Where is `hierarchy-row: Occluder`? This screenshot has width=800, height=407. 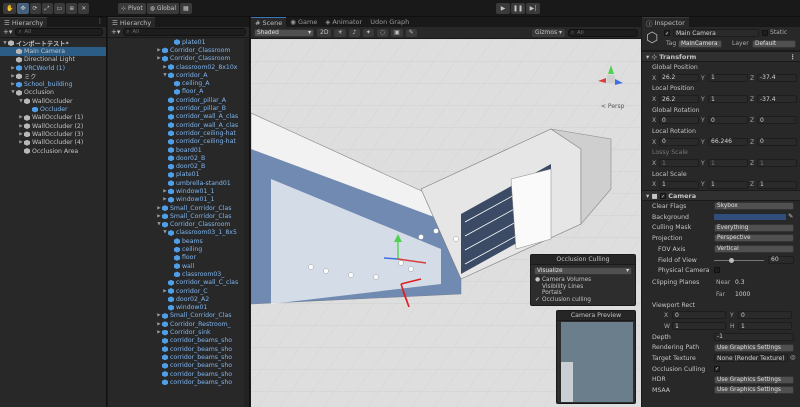 hierarchy-row: Occluder is located at coordinates (53, 109).